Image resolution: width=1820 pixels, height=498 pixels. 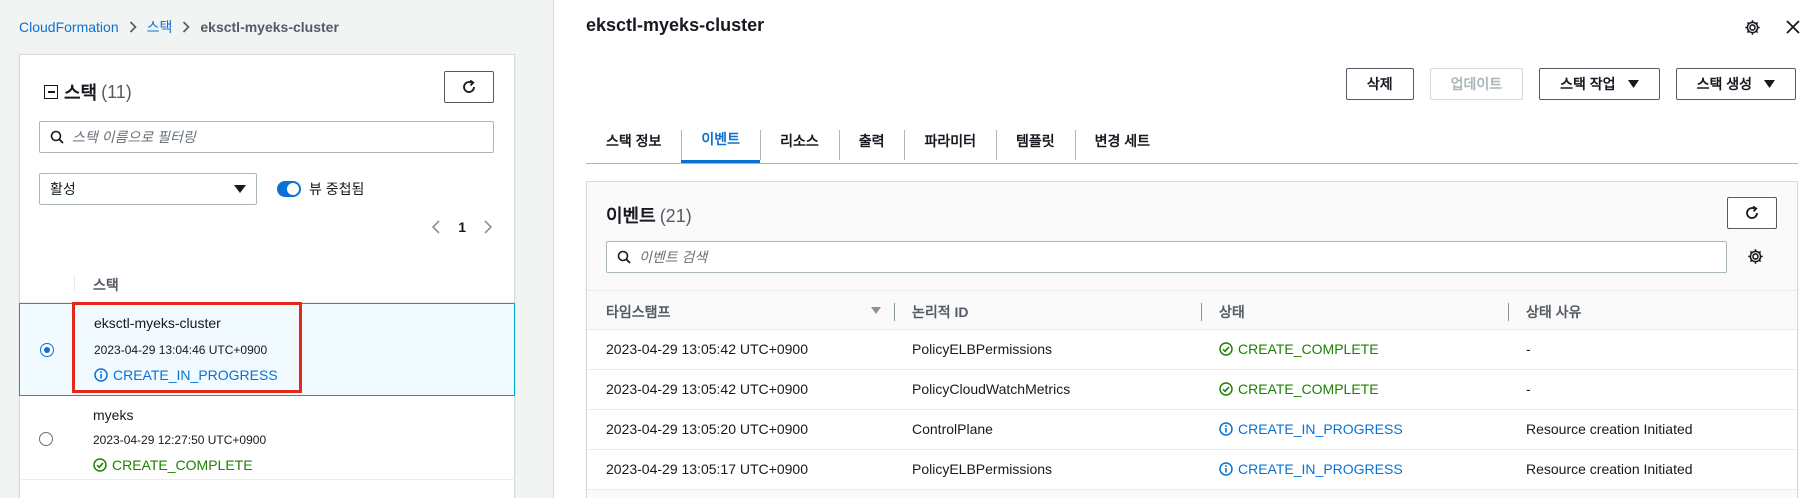 I want to click on status-filter-select: 활성, so click(x=148, y=189).